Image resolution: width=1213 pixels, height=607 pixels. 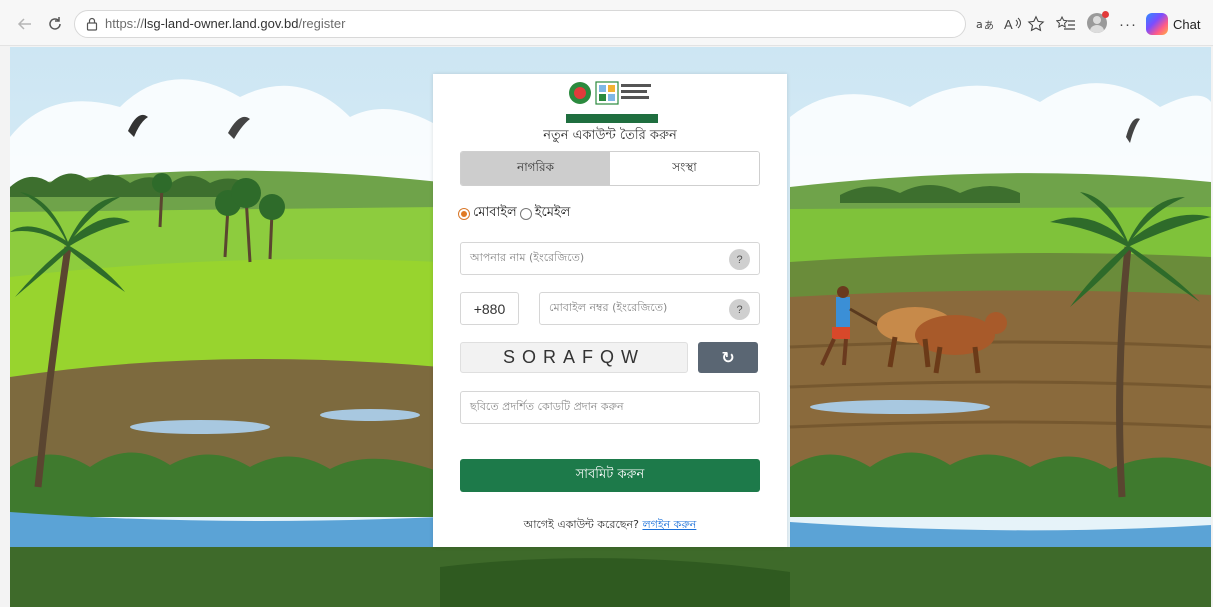 I want to click on more-options-icon: ···, so click(x=1128, y=24).